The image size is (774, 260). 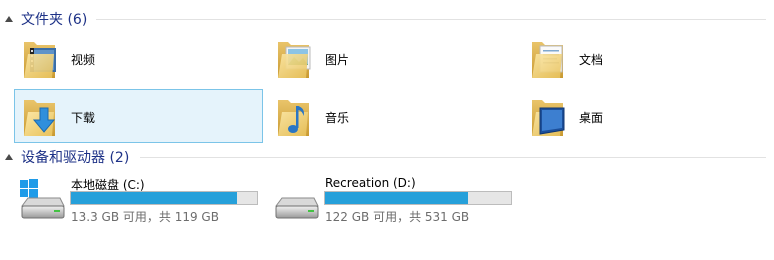 What do you see at coordinates (54, 20) in the screenshot?
I see `folders-group-title: 文件夹 (6)` at bounding box center [54, 20].